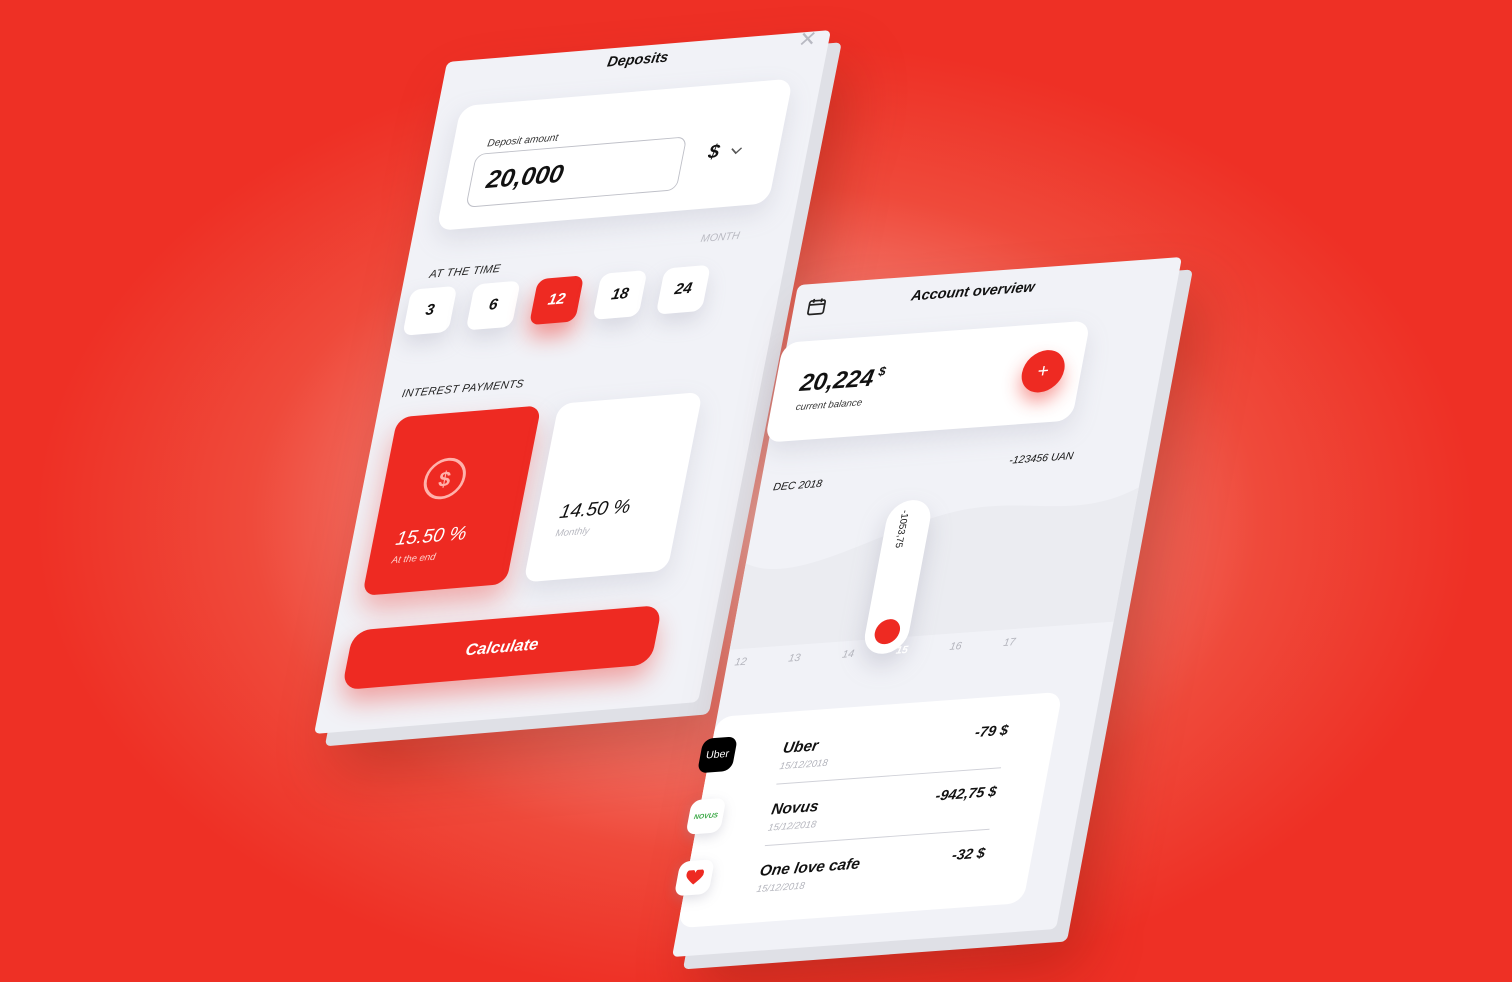 This screenshot has height=982, width=1512. I want to click on interest-option-monthly: 14.50 % Monthly, so click(613, 487).